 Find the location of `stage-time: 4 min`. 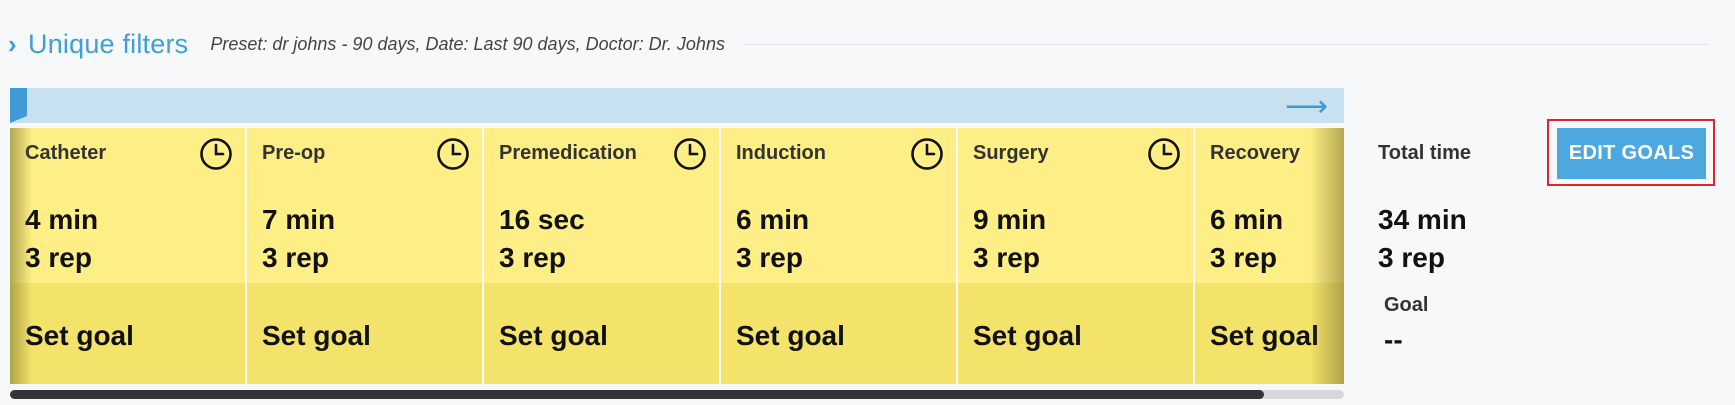

stage-time: 4 min is located at coordinates (62, 219).